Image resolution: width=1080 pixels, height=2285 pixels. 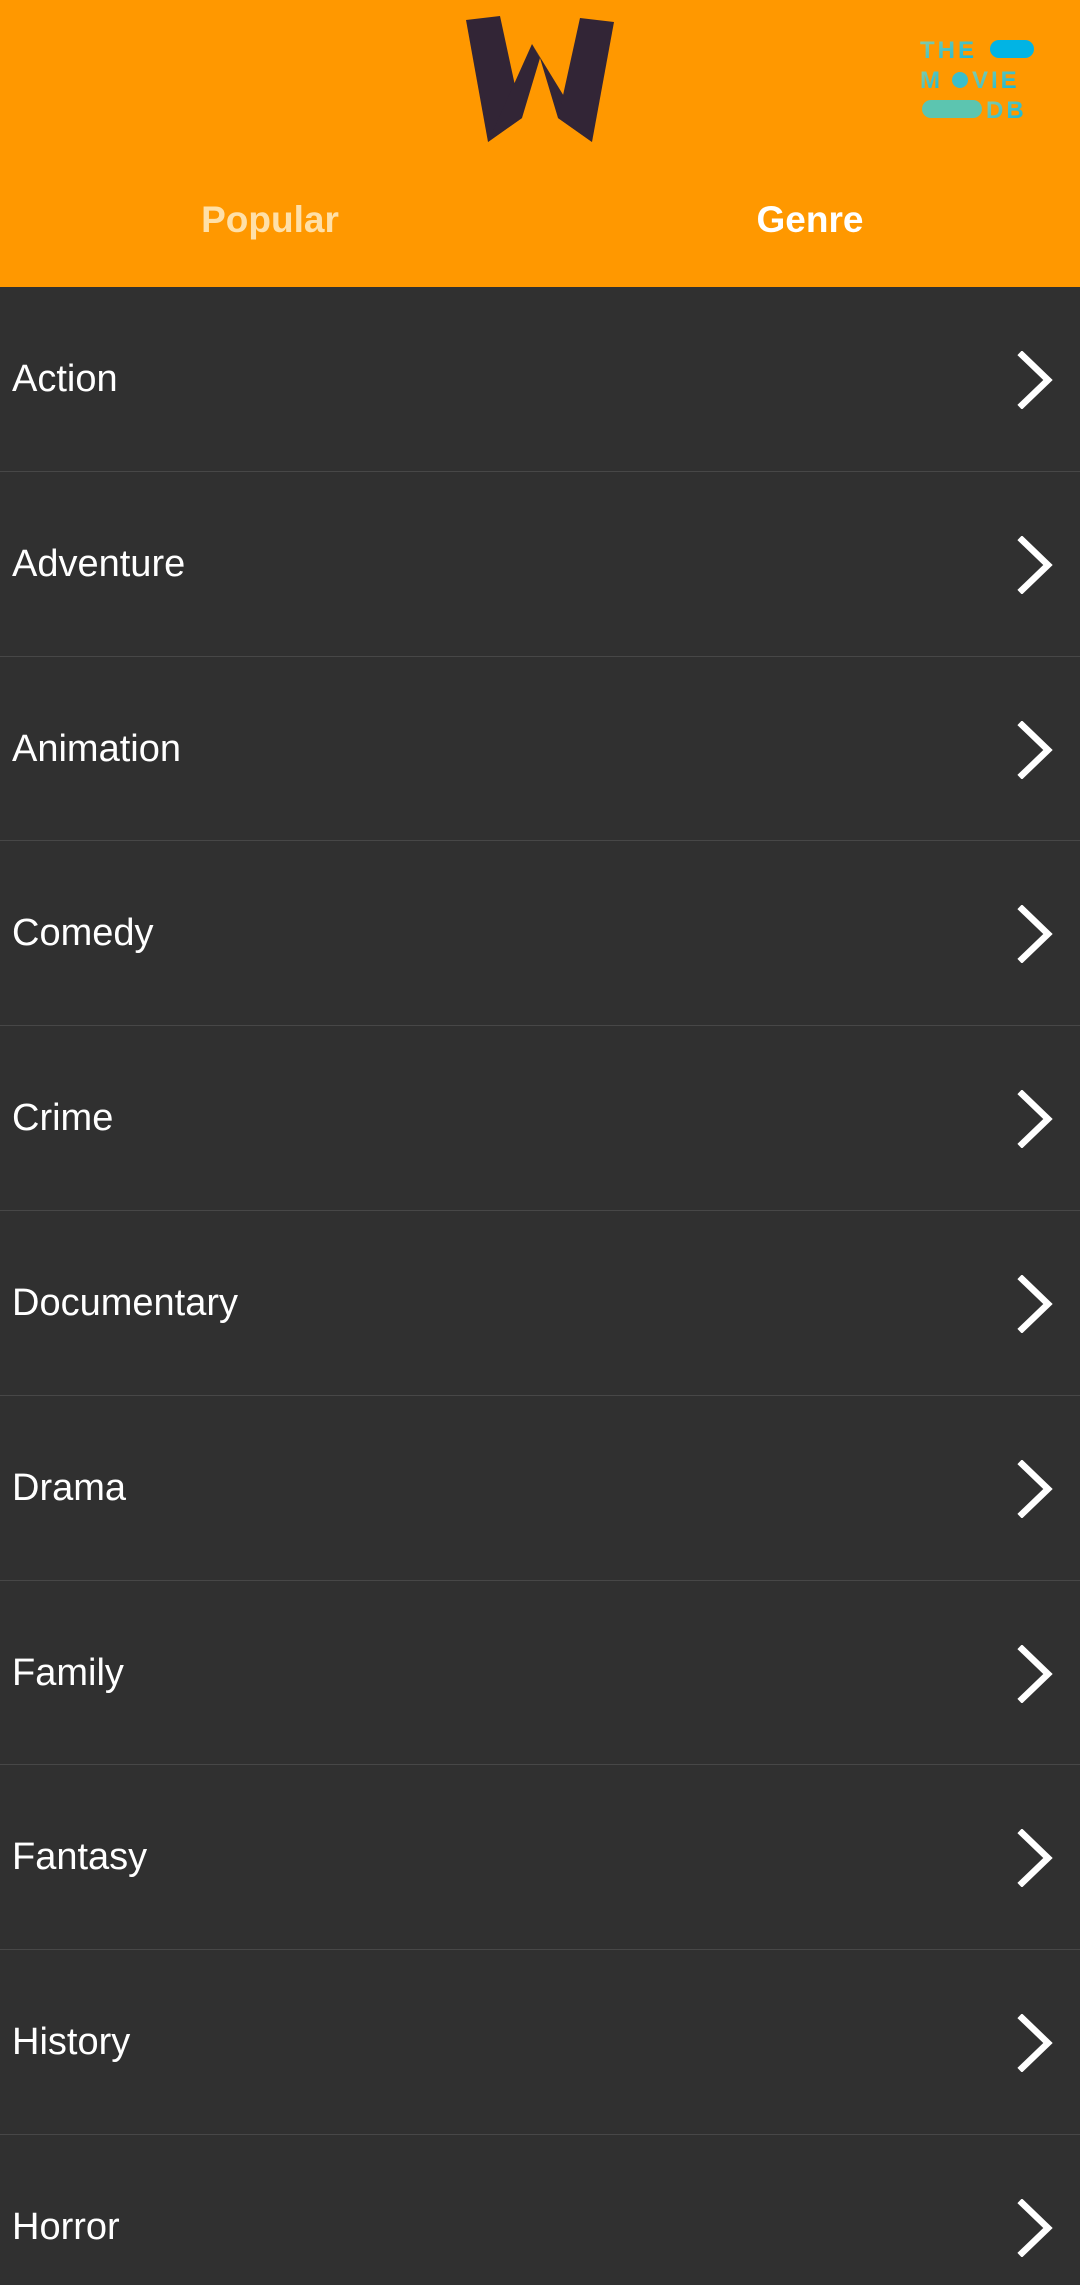 I want to click on genre-label: Crime, so click(x=63, y=1118).